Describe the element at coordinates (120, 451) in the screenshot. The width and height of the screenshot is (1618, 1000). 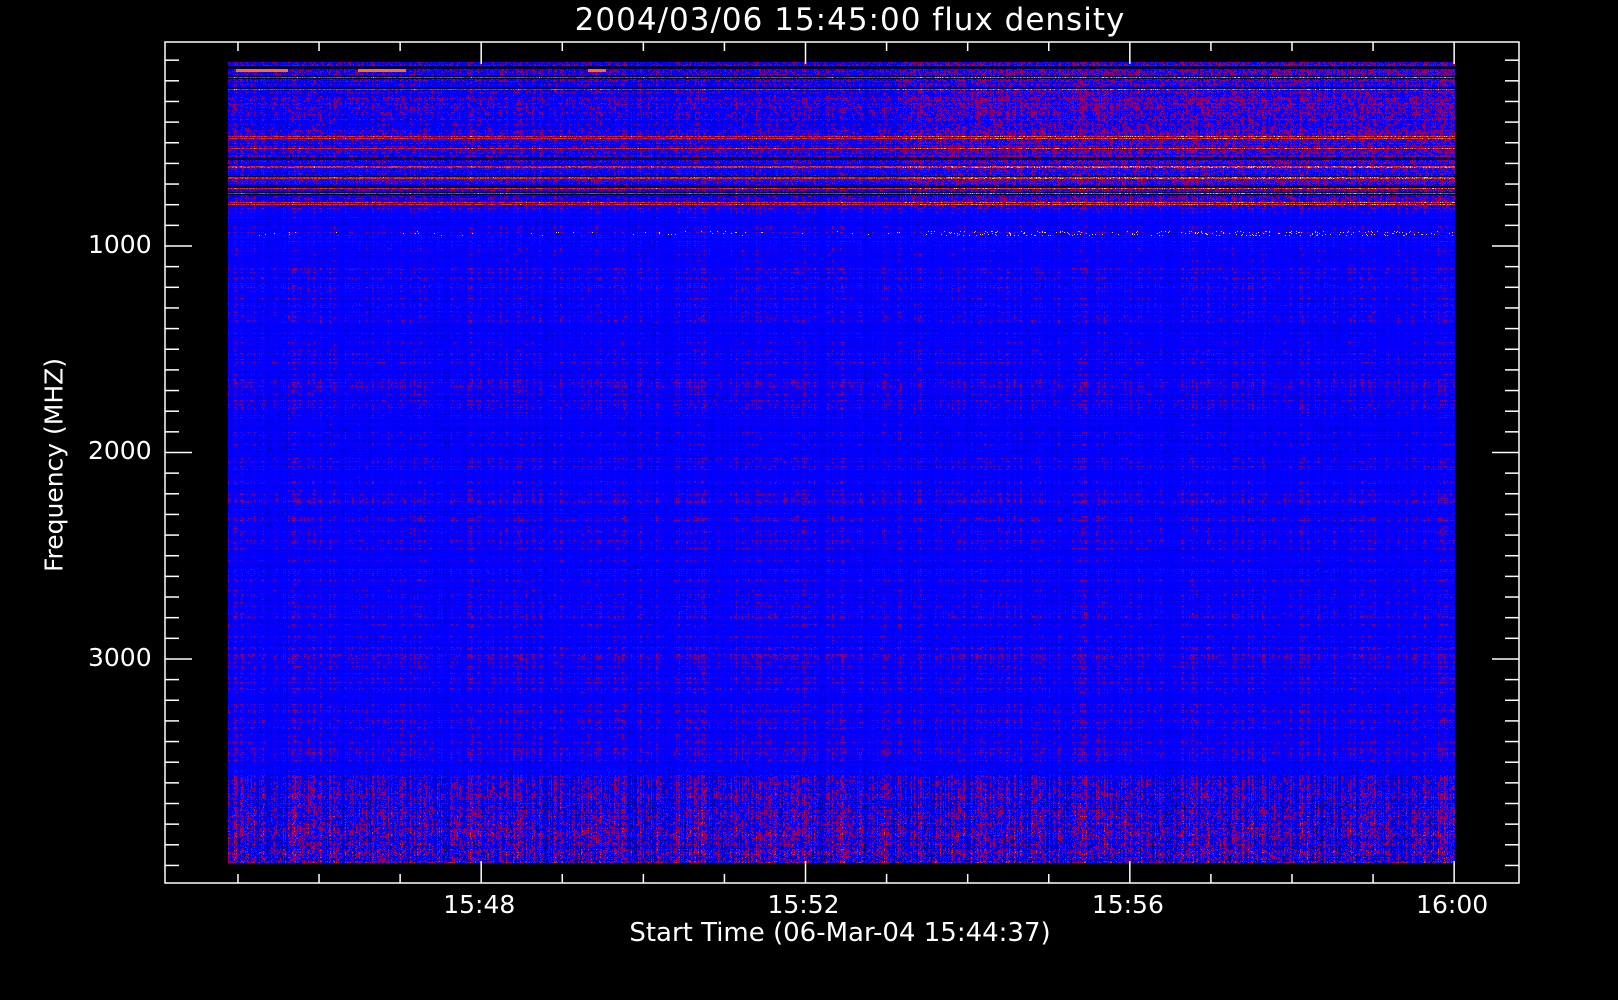
I see `y-tick-label: 2000` at that location.